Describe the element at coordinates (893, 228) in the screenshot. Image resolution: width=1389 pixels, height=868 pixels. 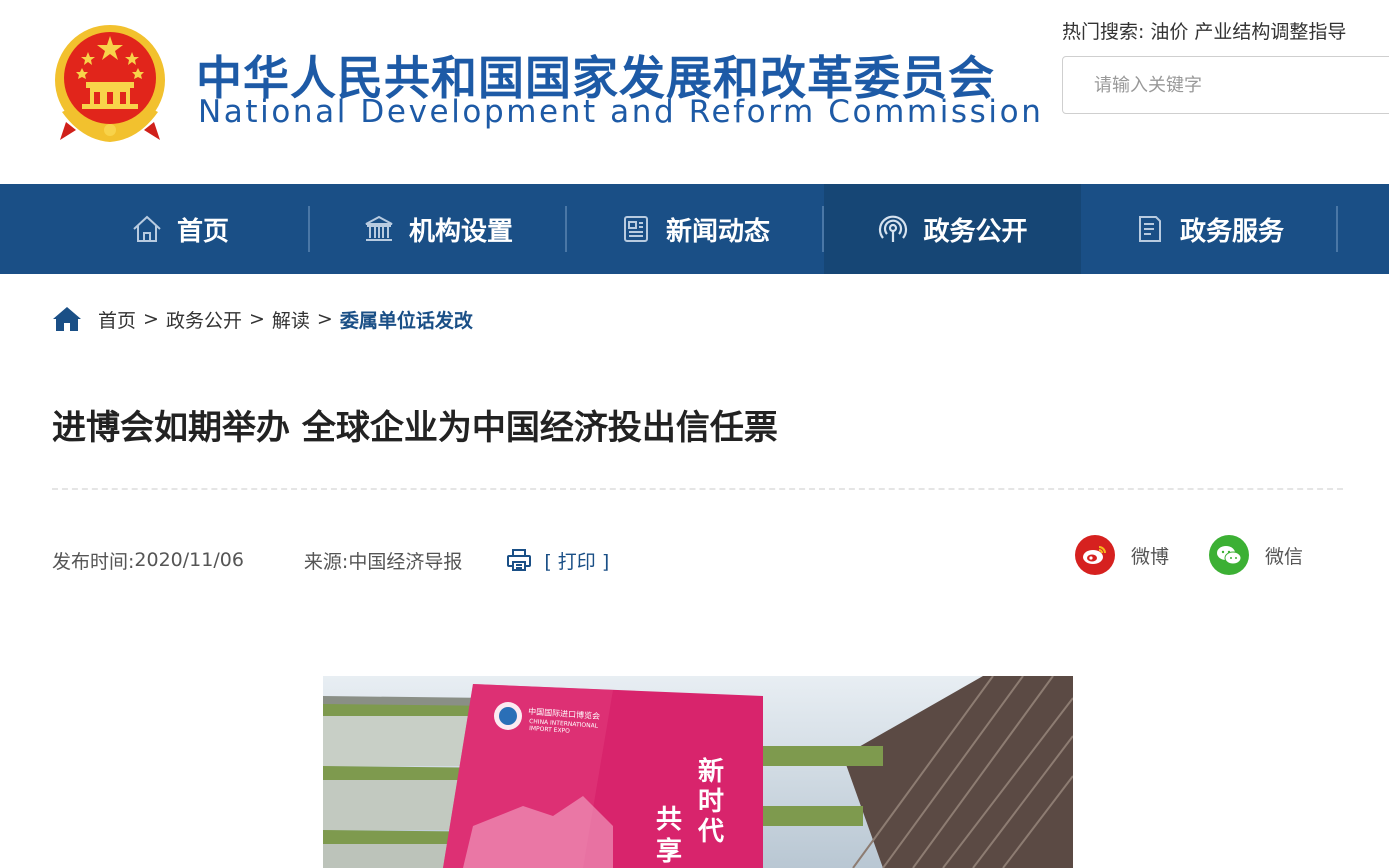
I see `broadcast-icon` at that location.